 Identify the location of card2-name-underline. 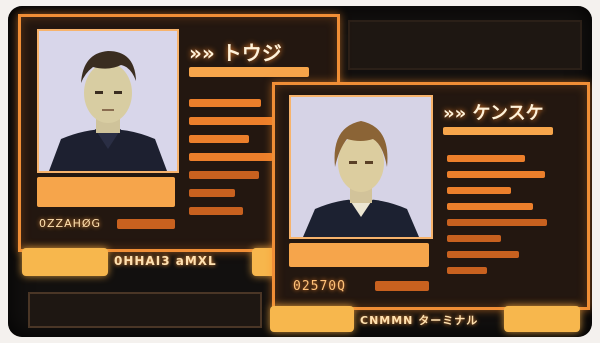
(498, 131).